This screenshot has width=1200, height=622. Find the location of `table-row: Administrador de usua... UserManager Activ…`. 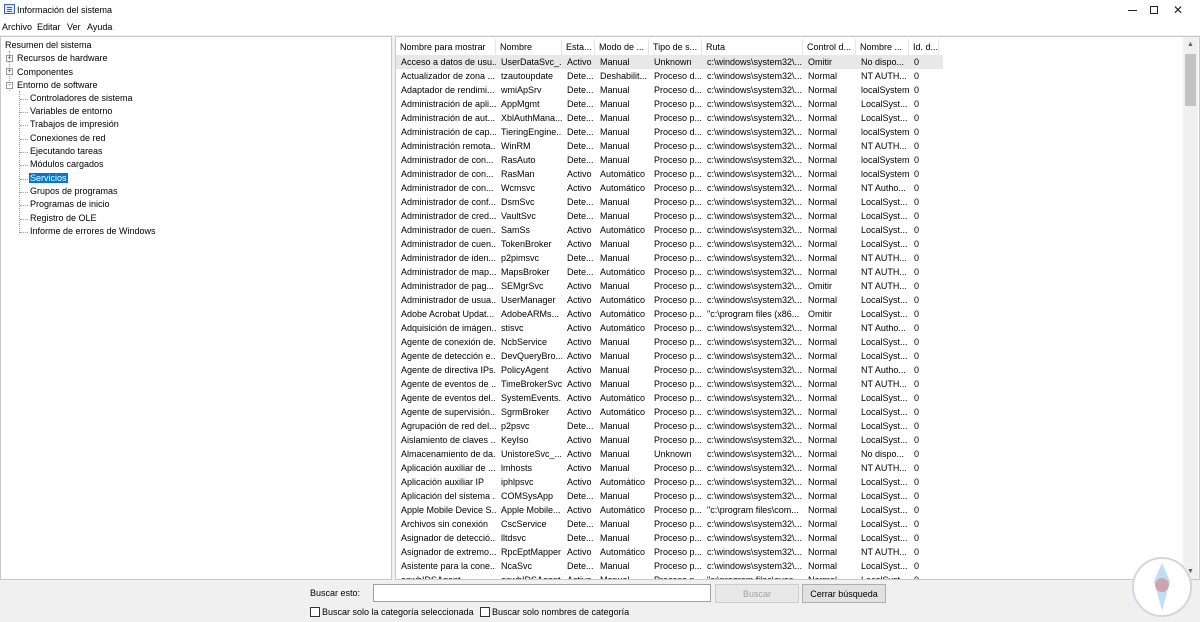

table-row: Administrador de usua... UserManager Activ… is located at coordinates (791, 300).